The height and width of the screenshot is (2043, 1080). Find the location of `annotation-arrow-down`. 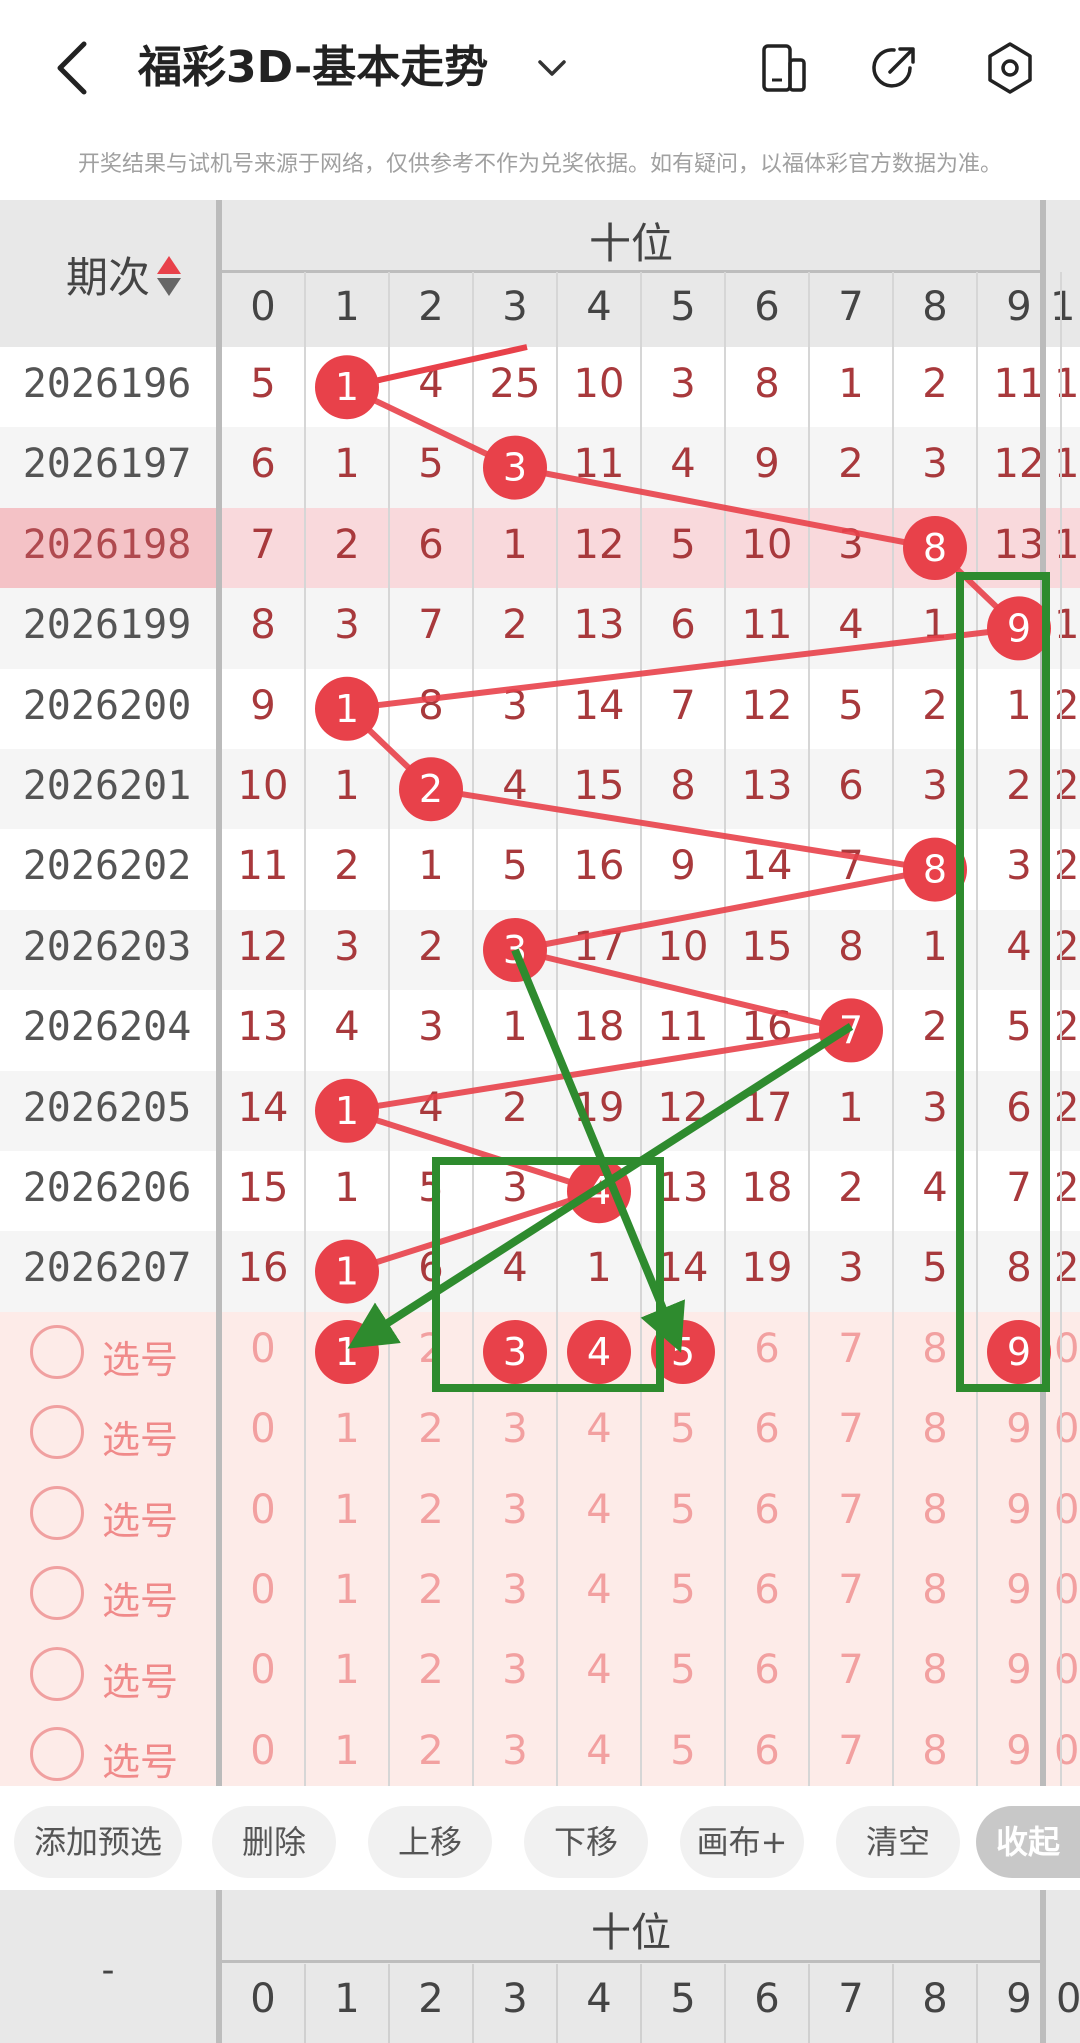

annotation-arrow-down is located at coordinates (598, 1150).